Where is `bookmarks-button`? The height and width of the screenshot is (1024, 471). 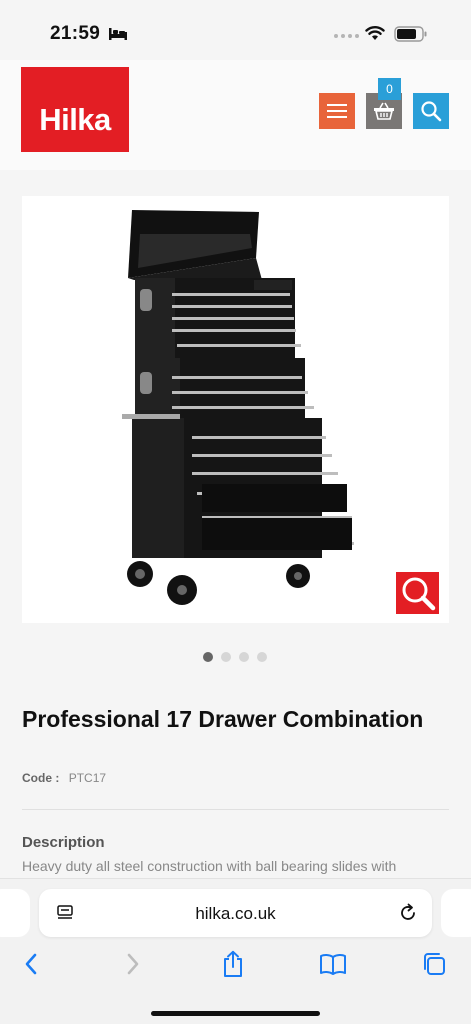
bookmarks-button is located at coordinates (333, 964).